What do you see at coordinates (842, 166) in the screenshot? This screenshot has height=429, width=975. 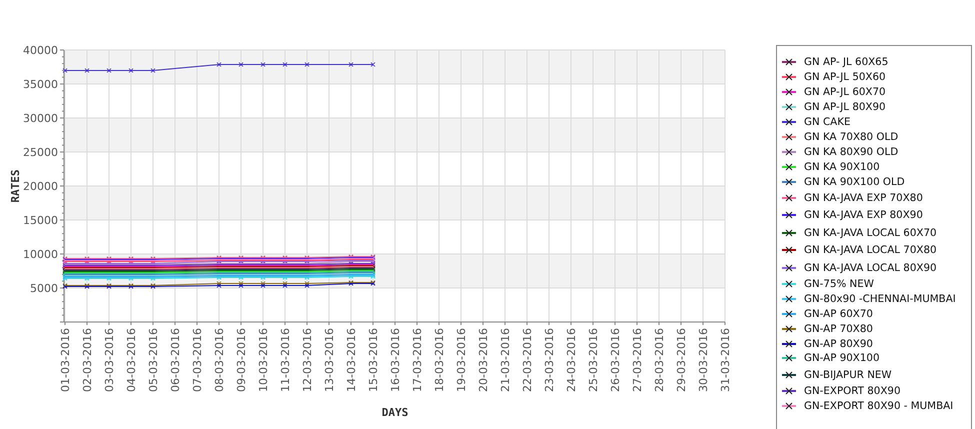 I see `legend-label: GN KA 90X100` at bounding box center [842, 166].